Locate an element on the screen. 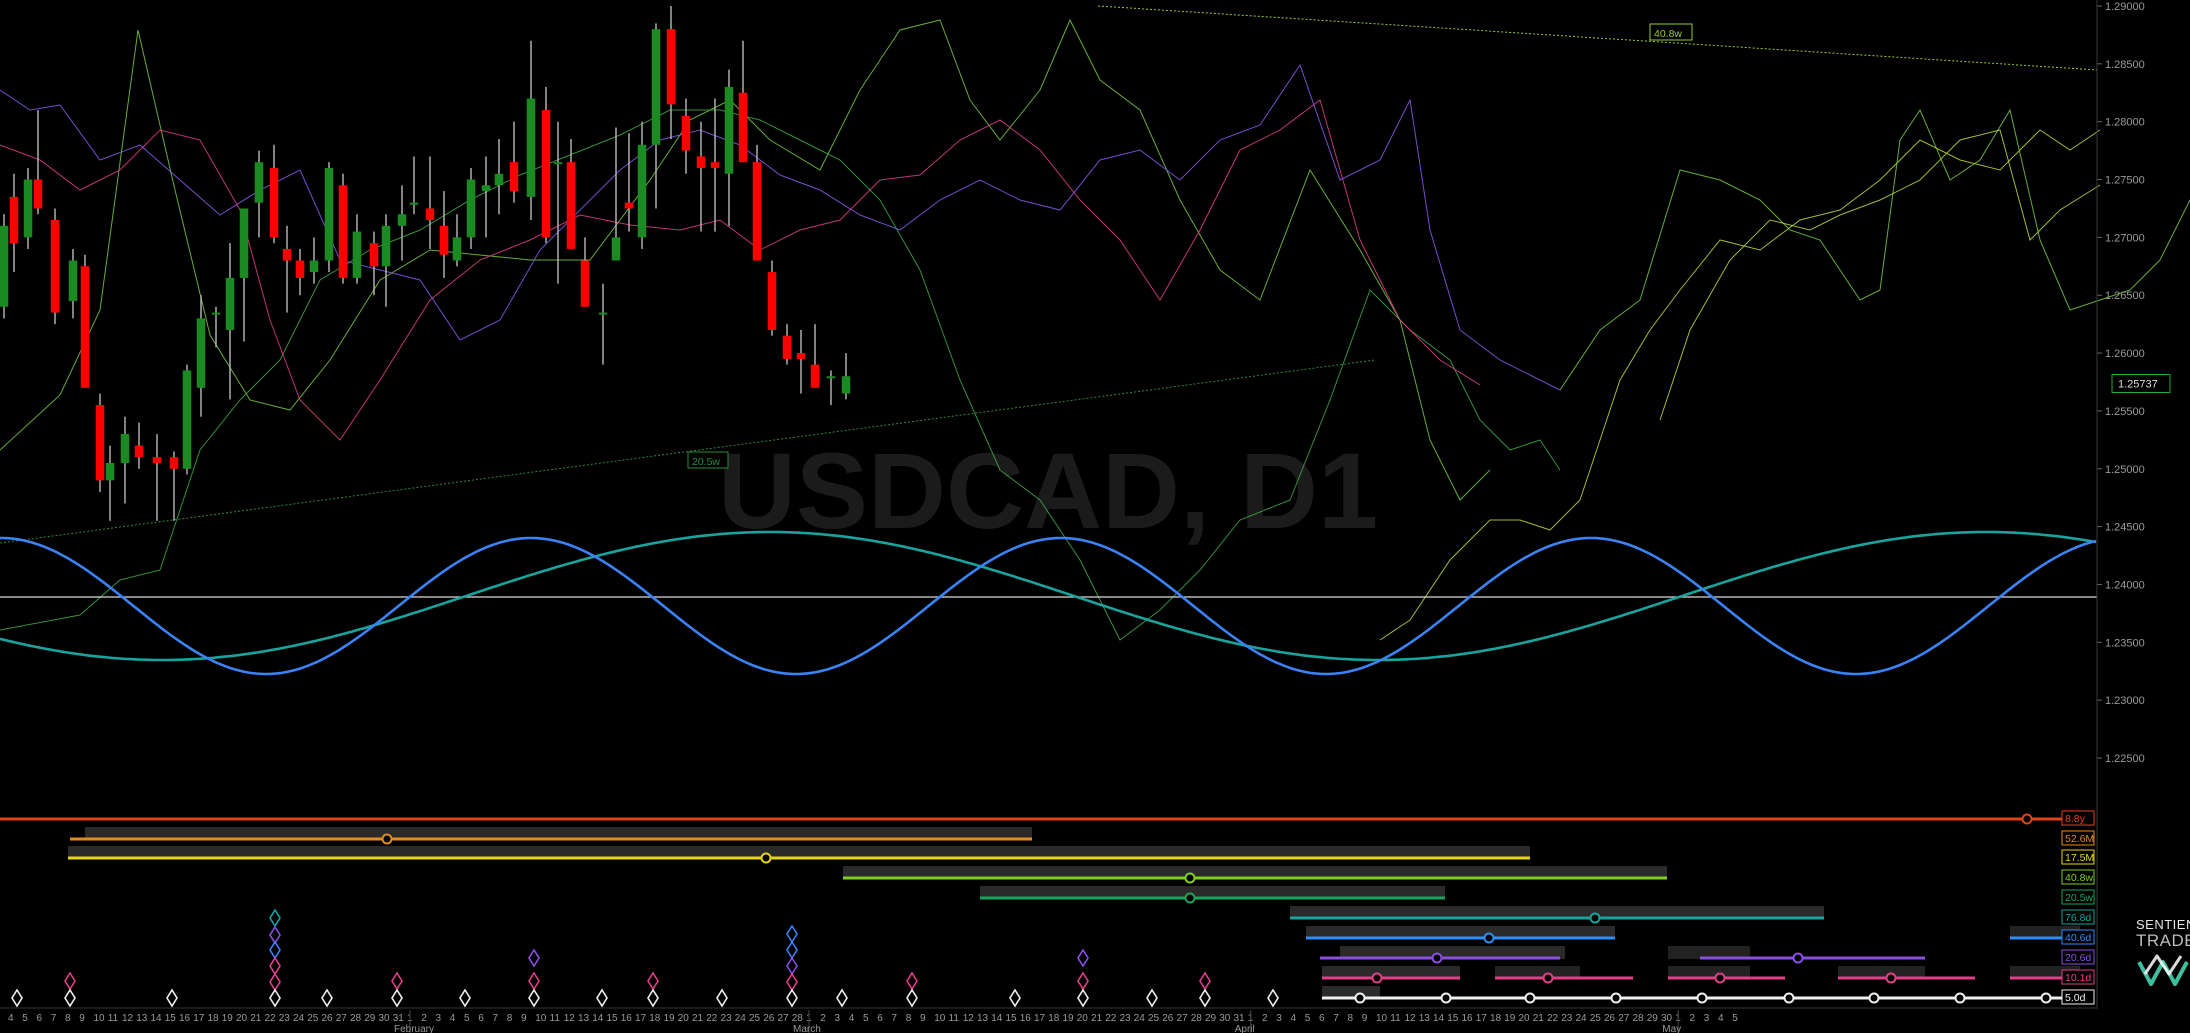 Image resolution: width=2190 pixels, height=1033 pixels. date-tick-label: 2 is located at coordinates (1265, 1018).